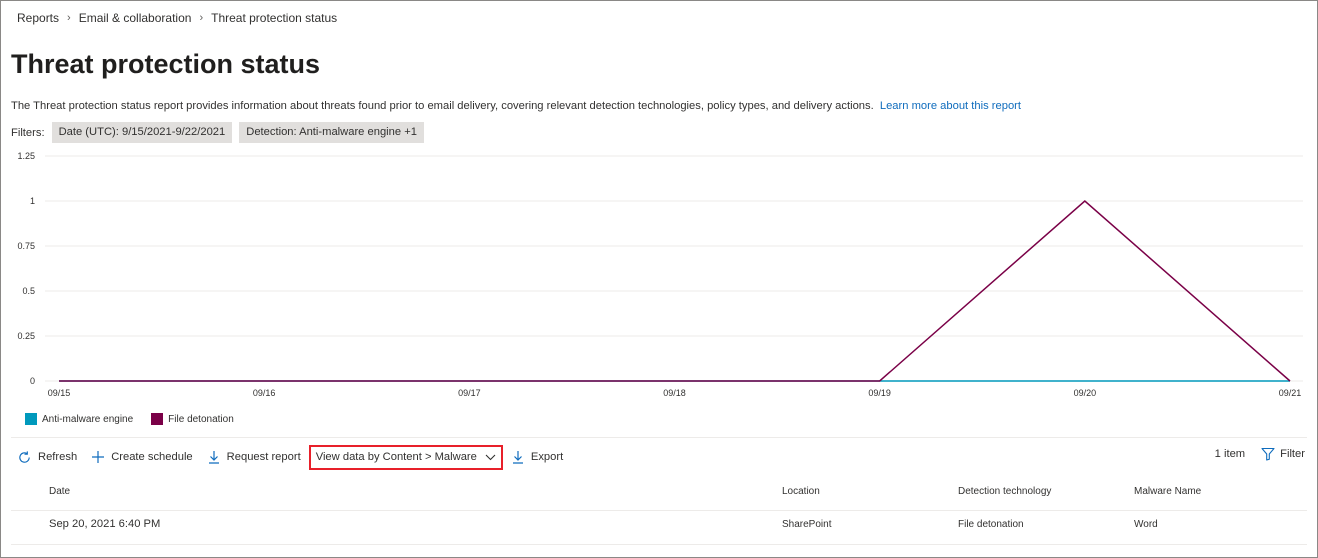 The width and height of the screenshot is (1318, 558). I want to click on x-tick-label: 09/18, so click(674, 393).